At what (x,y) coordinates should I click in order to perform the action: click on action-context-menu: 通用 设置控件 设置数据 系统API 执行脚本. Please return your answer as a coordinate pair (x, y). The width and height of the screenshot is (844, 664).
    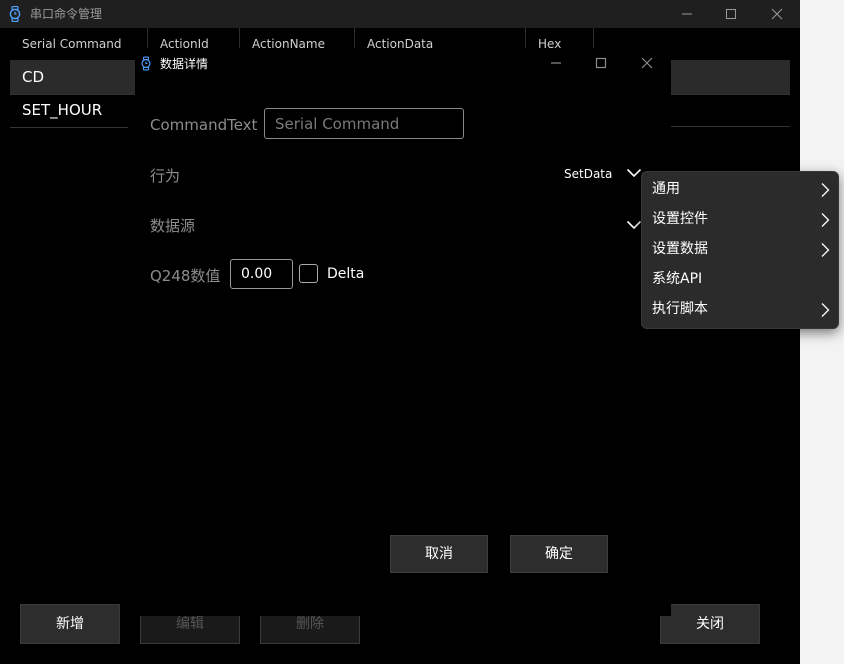
    Looking at the image, I should click on (740, 250).